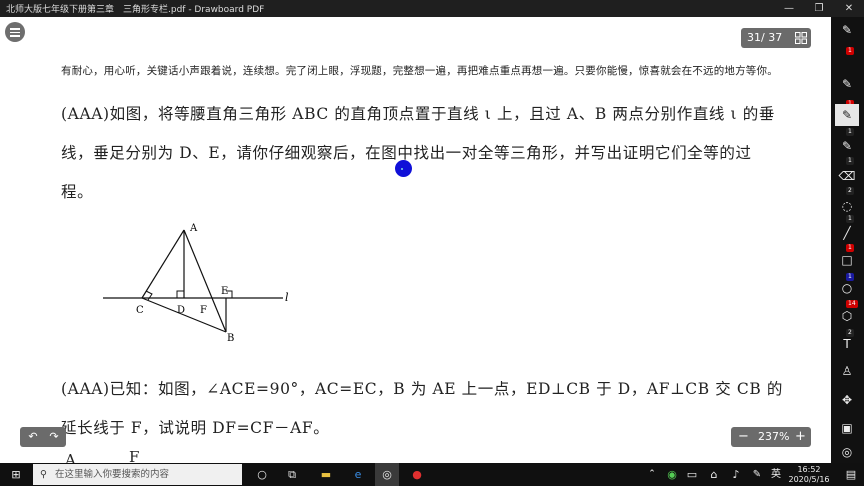 The image size is (864, 486). I want to click on pencil-tool-icon: ✎, so click(847, 146).